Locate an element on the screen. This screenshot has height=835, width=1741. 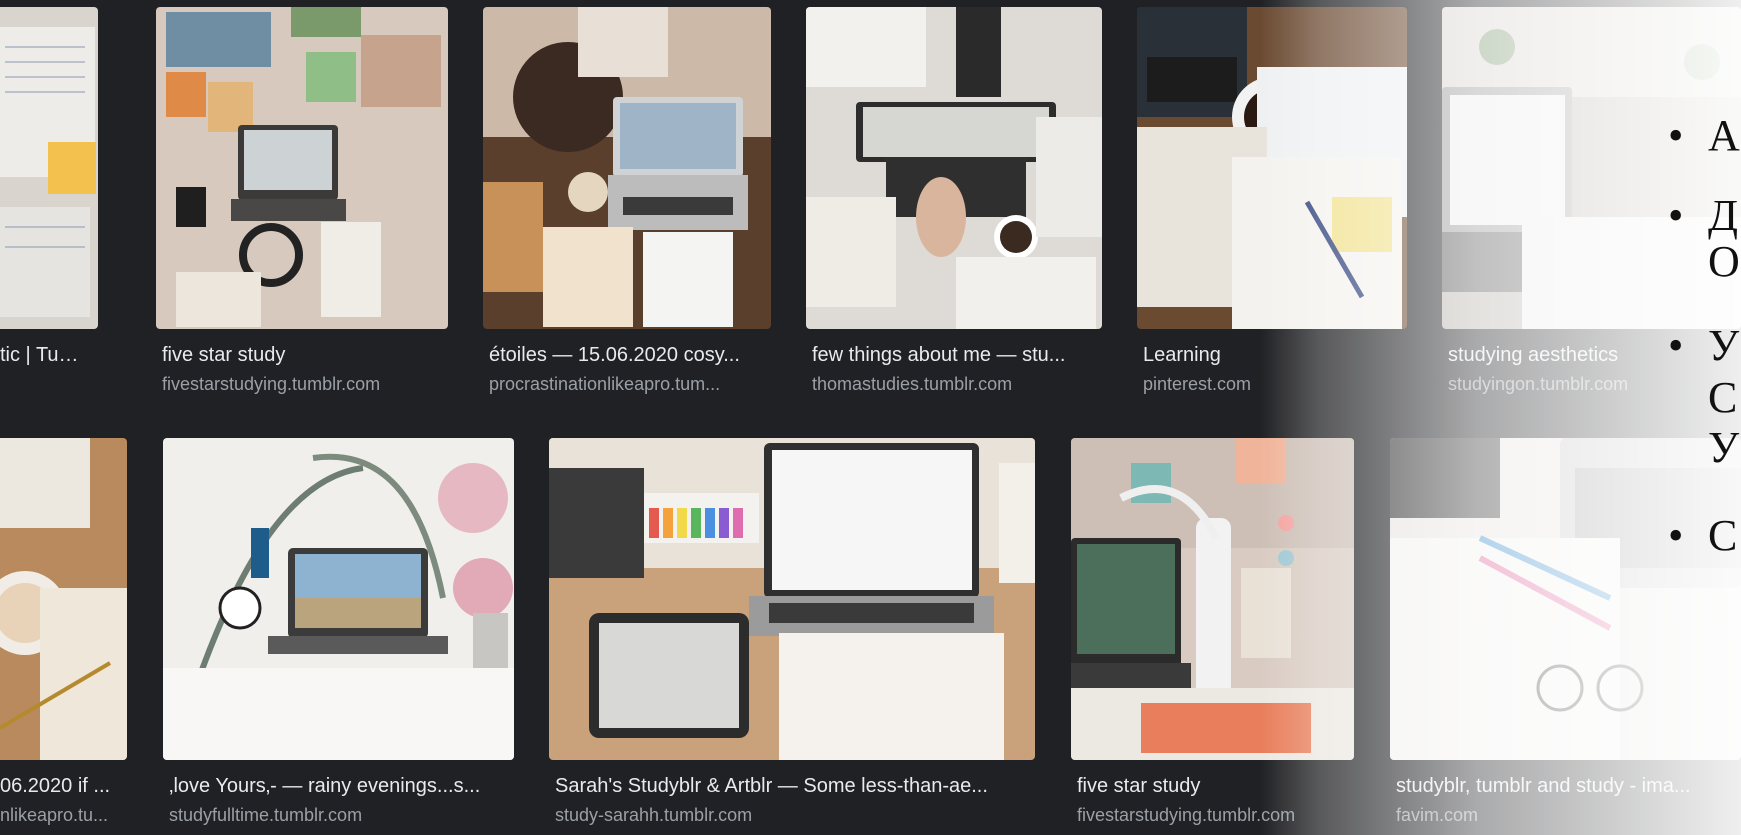
slide-bullet: Д is located at coordinates (1703, 216).